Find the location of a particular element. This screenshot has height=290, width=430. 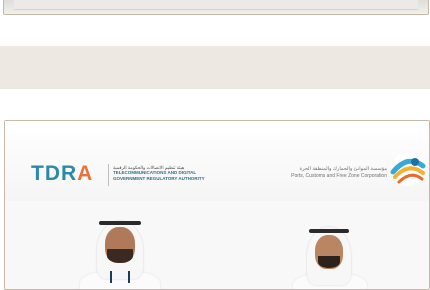

top-image-card is located at coordinates (216, 7).